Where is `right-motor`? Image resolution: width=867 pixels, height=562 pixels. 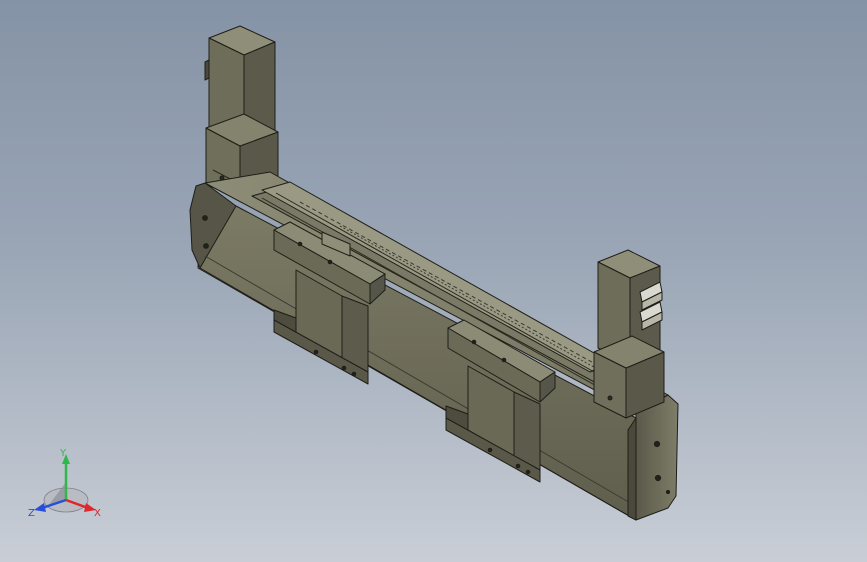 right-motor is located at coordinates (629, 334).